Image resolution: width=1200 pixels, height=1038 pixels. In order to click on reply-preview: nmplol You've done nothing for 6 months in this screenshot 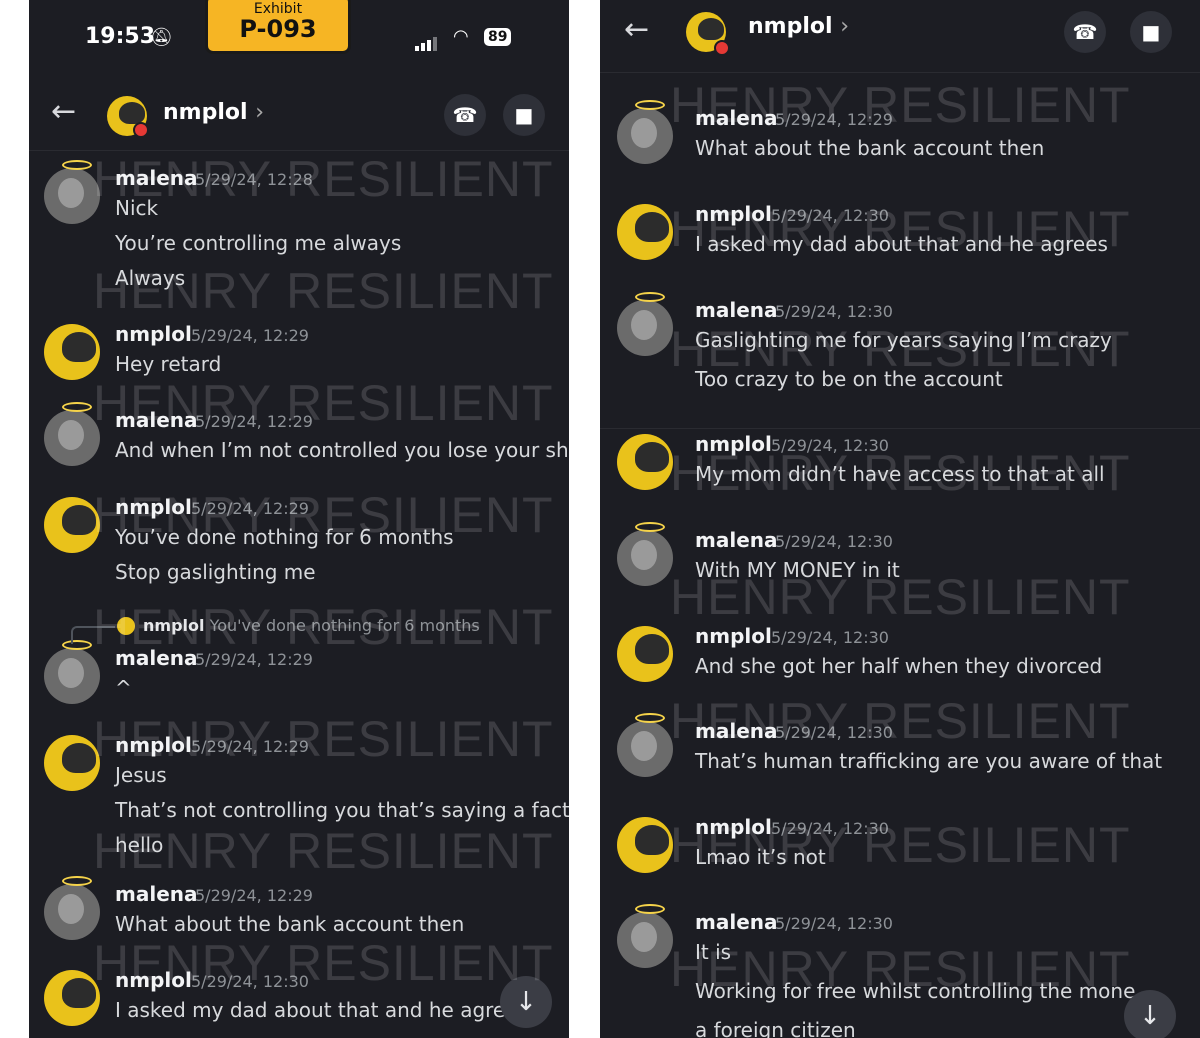, I will do `click(311, 625)`.